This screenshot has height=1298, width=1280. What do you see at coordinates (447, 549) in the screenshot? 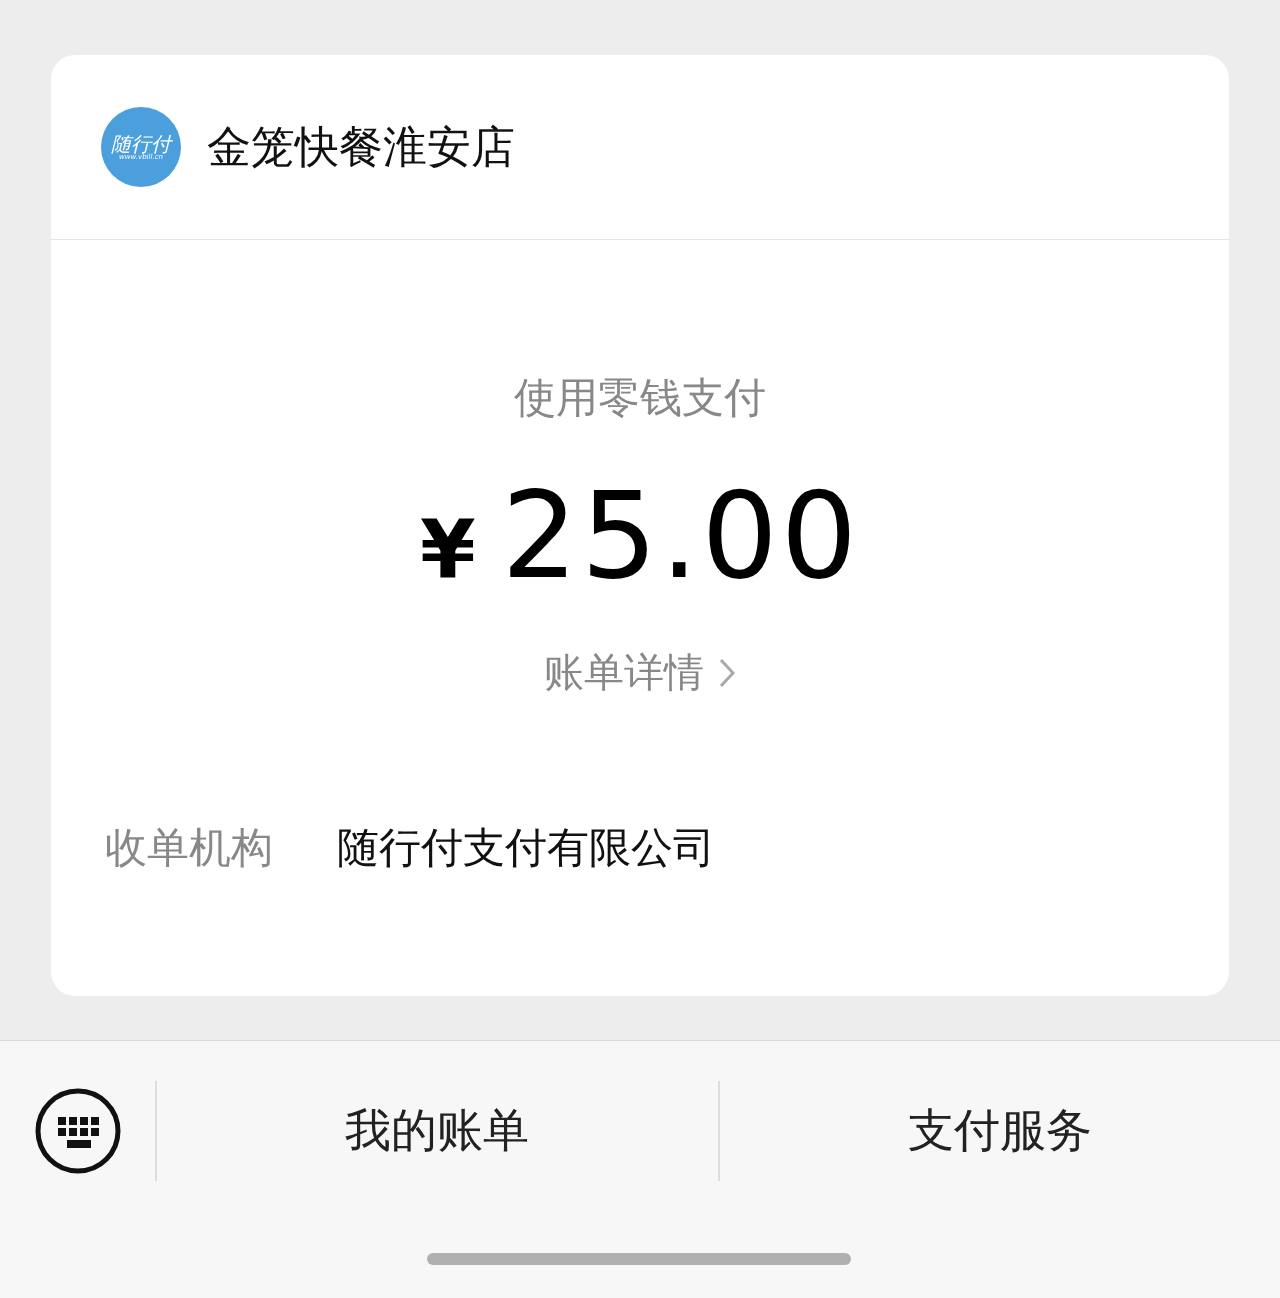
I see `currency-symbol: ¥` at bounding box center [447, 549].